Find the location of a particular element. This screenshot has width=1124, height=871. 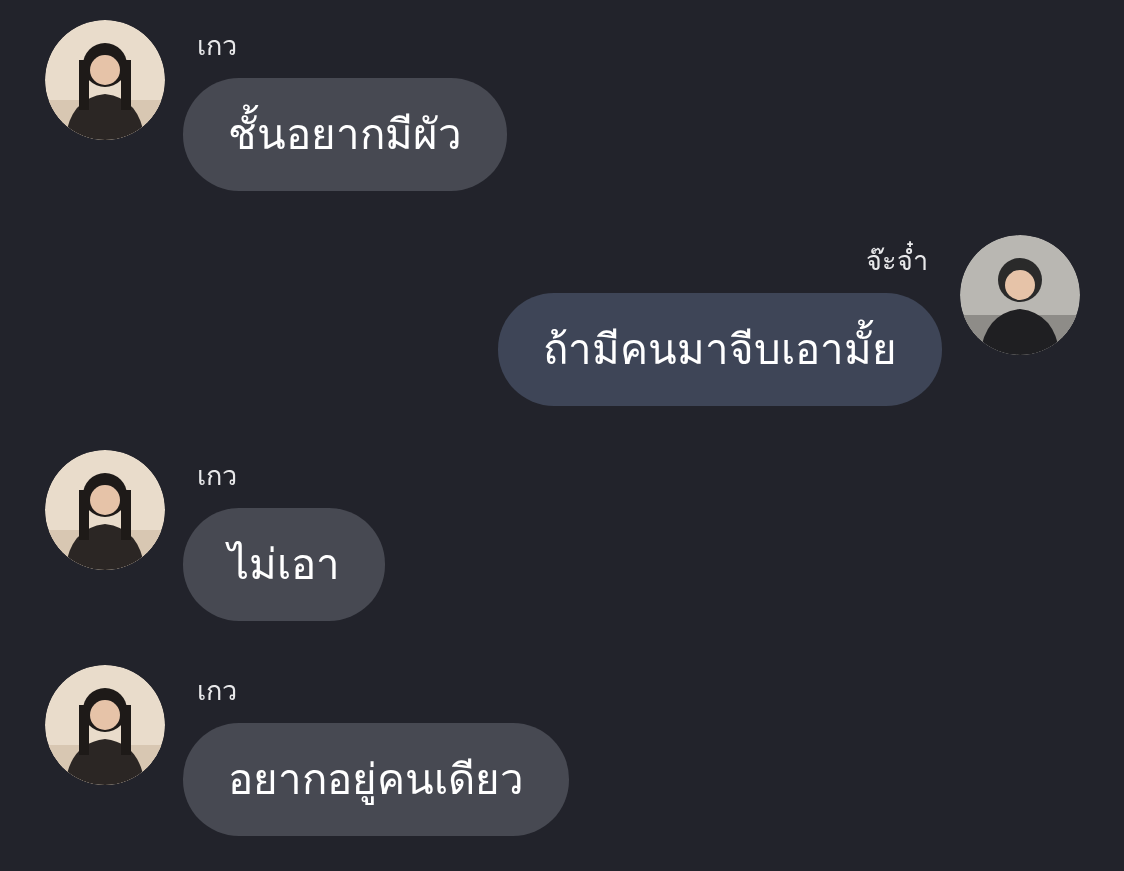

message-bubble: ถ้ามีคนมาจีบเอามั้ย is located at coordinates (720, 349).